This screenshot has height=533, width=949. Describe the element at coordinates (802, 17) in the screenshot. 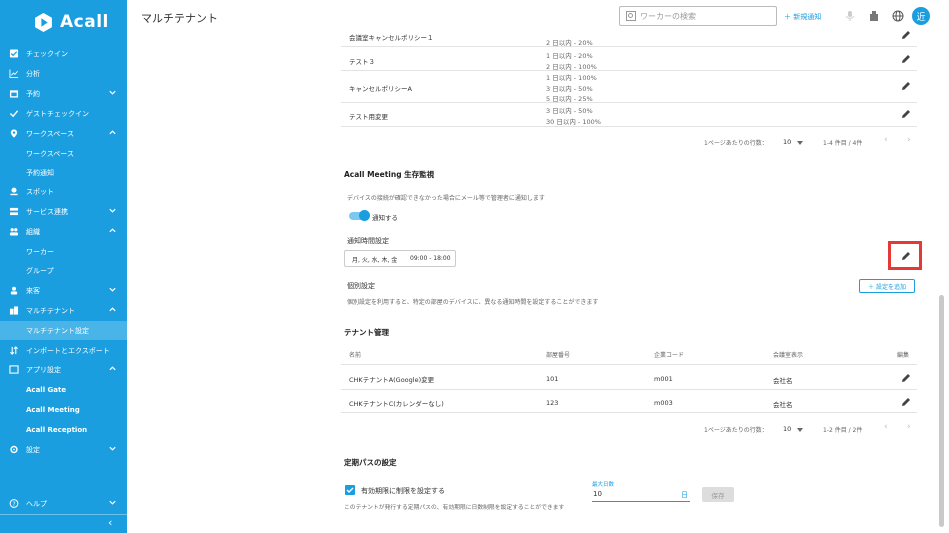

I see `new-notice-button: ＋ 新規通知` at that location.